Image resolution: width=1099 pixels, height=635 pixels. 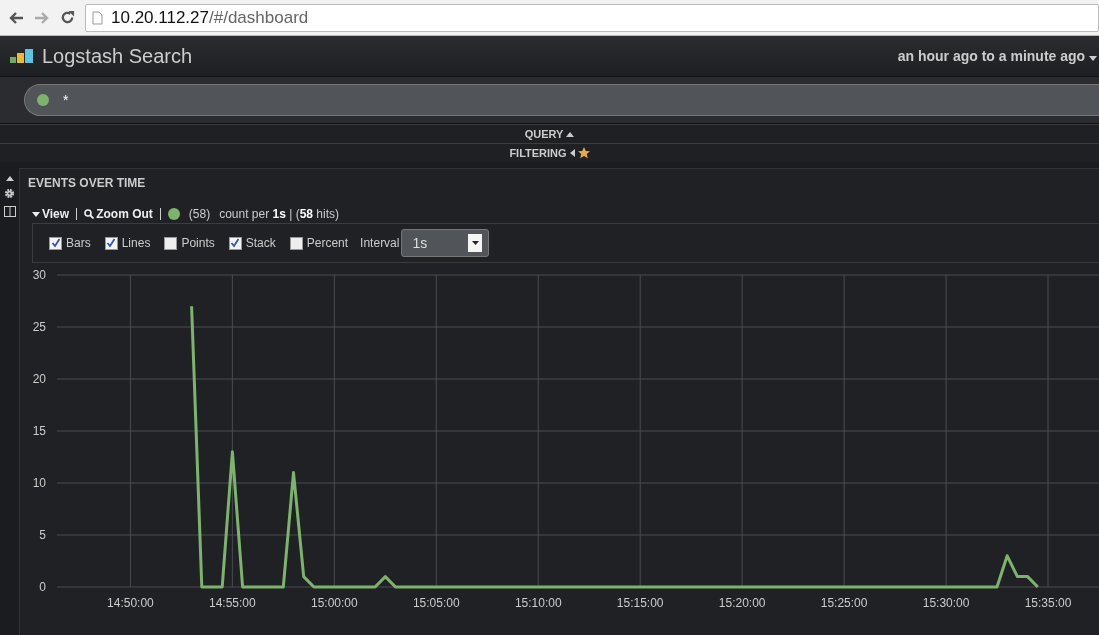 I want to click on x-axis-label: 15:15:00, so click(x=640, y=603).